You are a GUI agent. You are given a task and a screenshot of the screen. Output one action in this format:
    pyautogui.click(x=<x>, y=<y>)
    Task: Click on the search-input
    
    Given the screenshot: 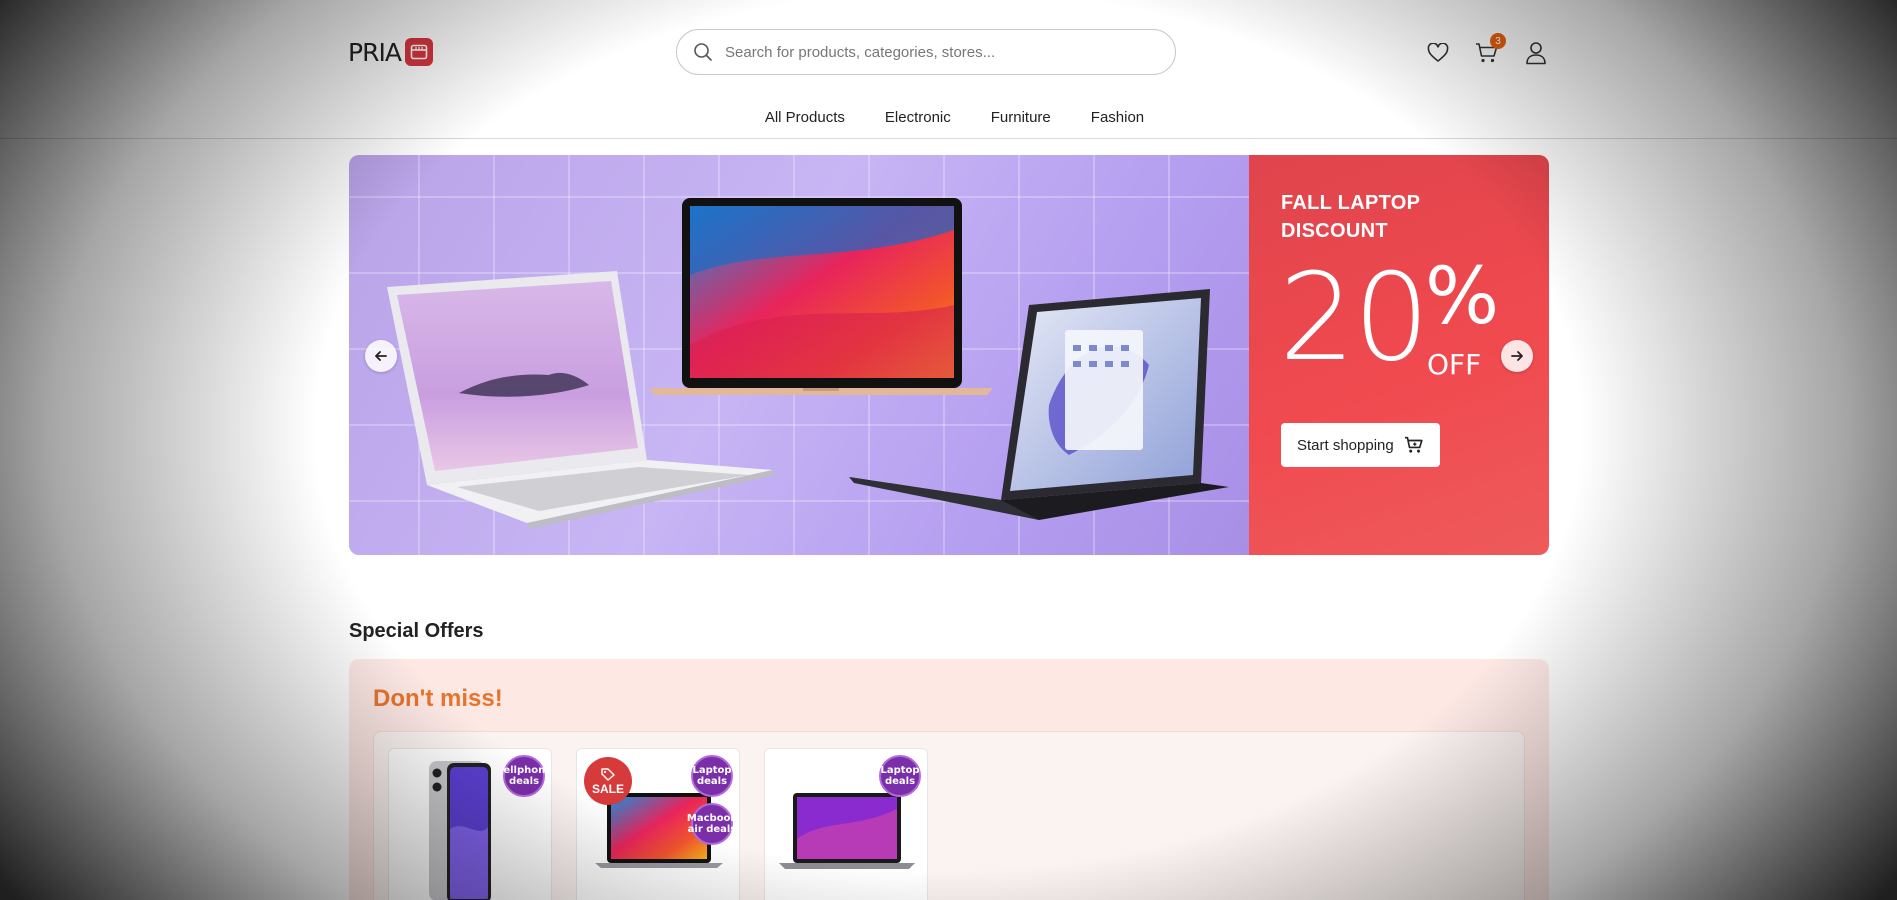 What is the action you would take?
    pyautogui.click(x=940, y=52)
    